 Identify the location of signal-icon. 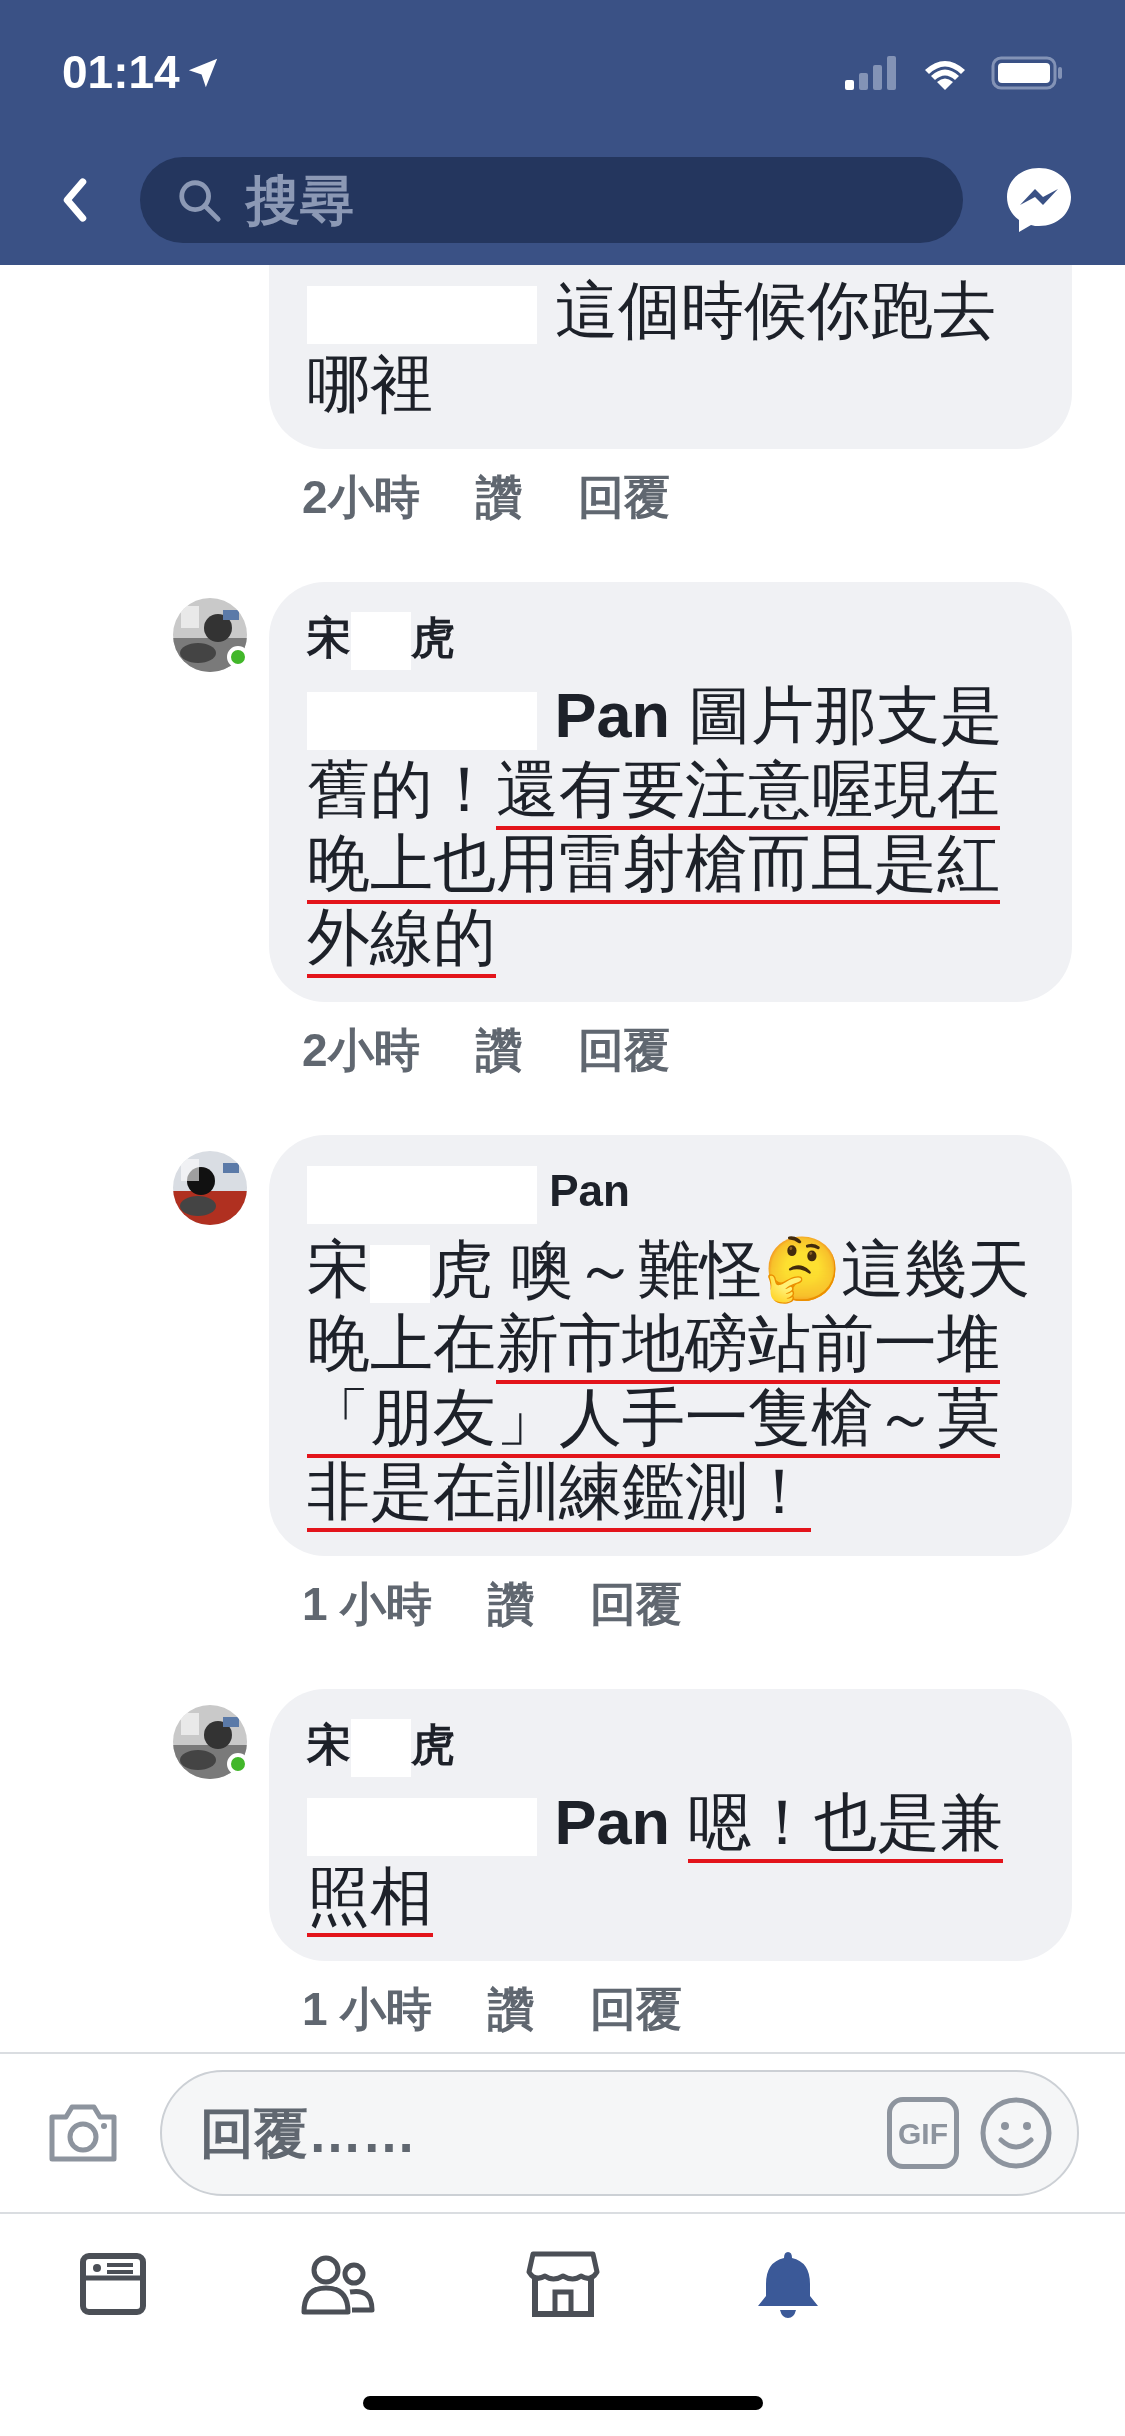
(872, 72).